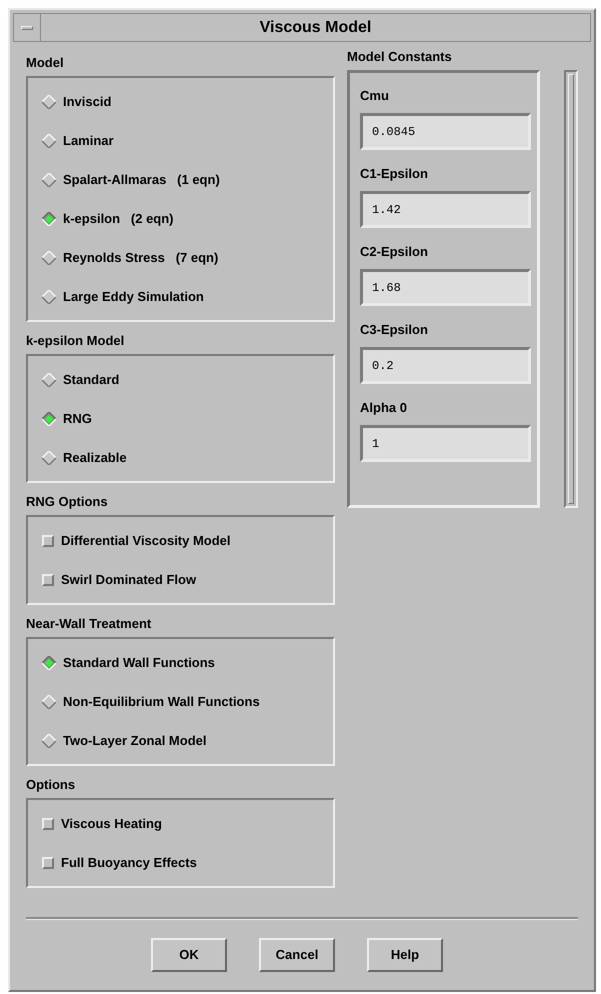 This screenshot has height=994, width=601. I want to click on field-label: C1-Epsilon, so click(394, 174).